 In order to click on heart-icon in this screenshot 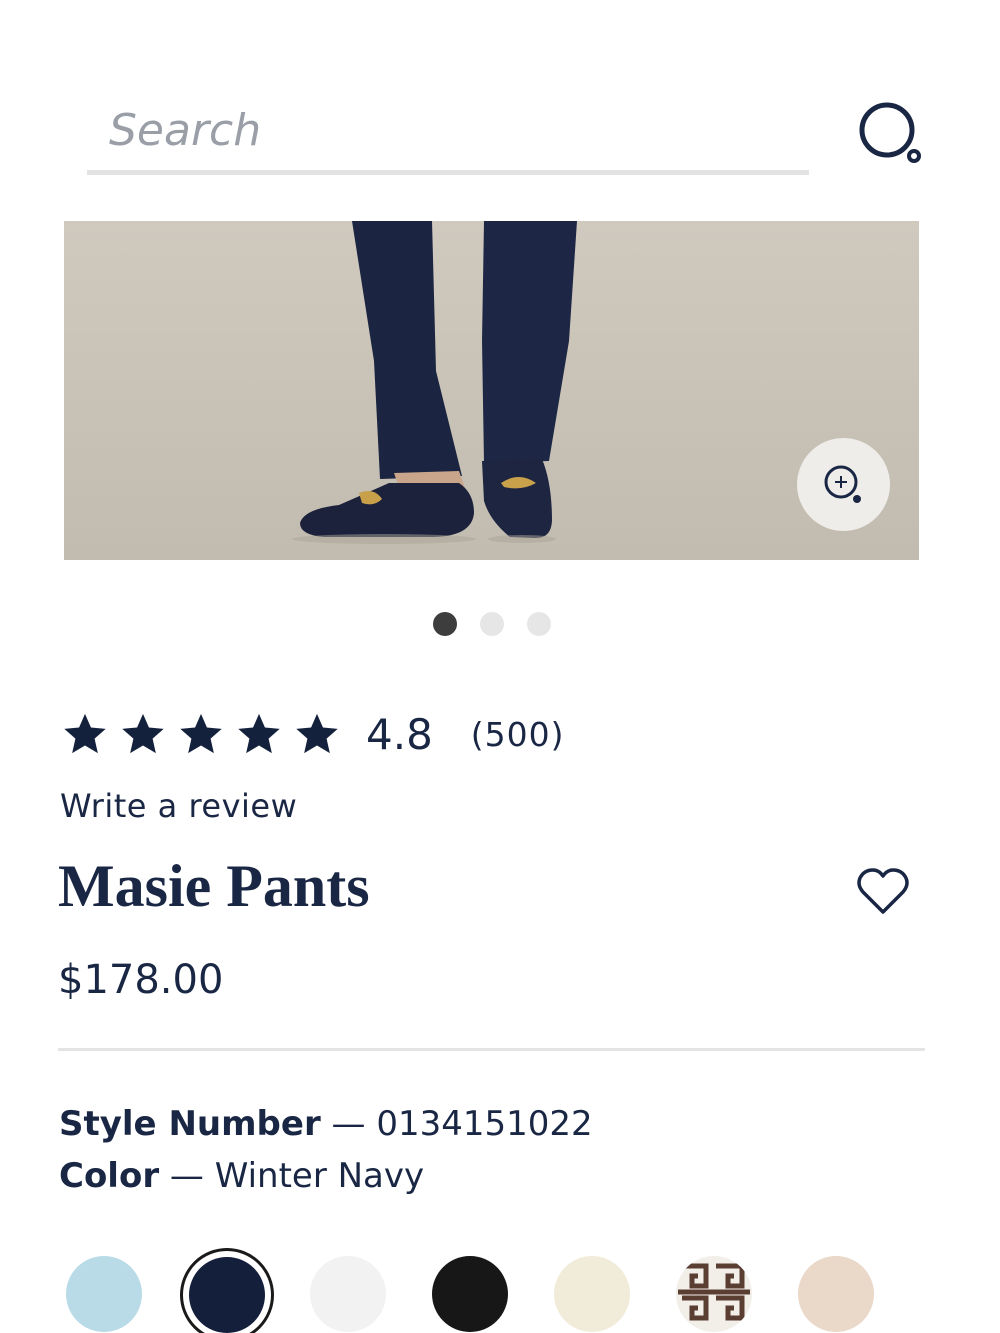, I will do `click(883, 891)`.